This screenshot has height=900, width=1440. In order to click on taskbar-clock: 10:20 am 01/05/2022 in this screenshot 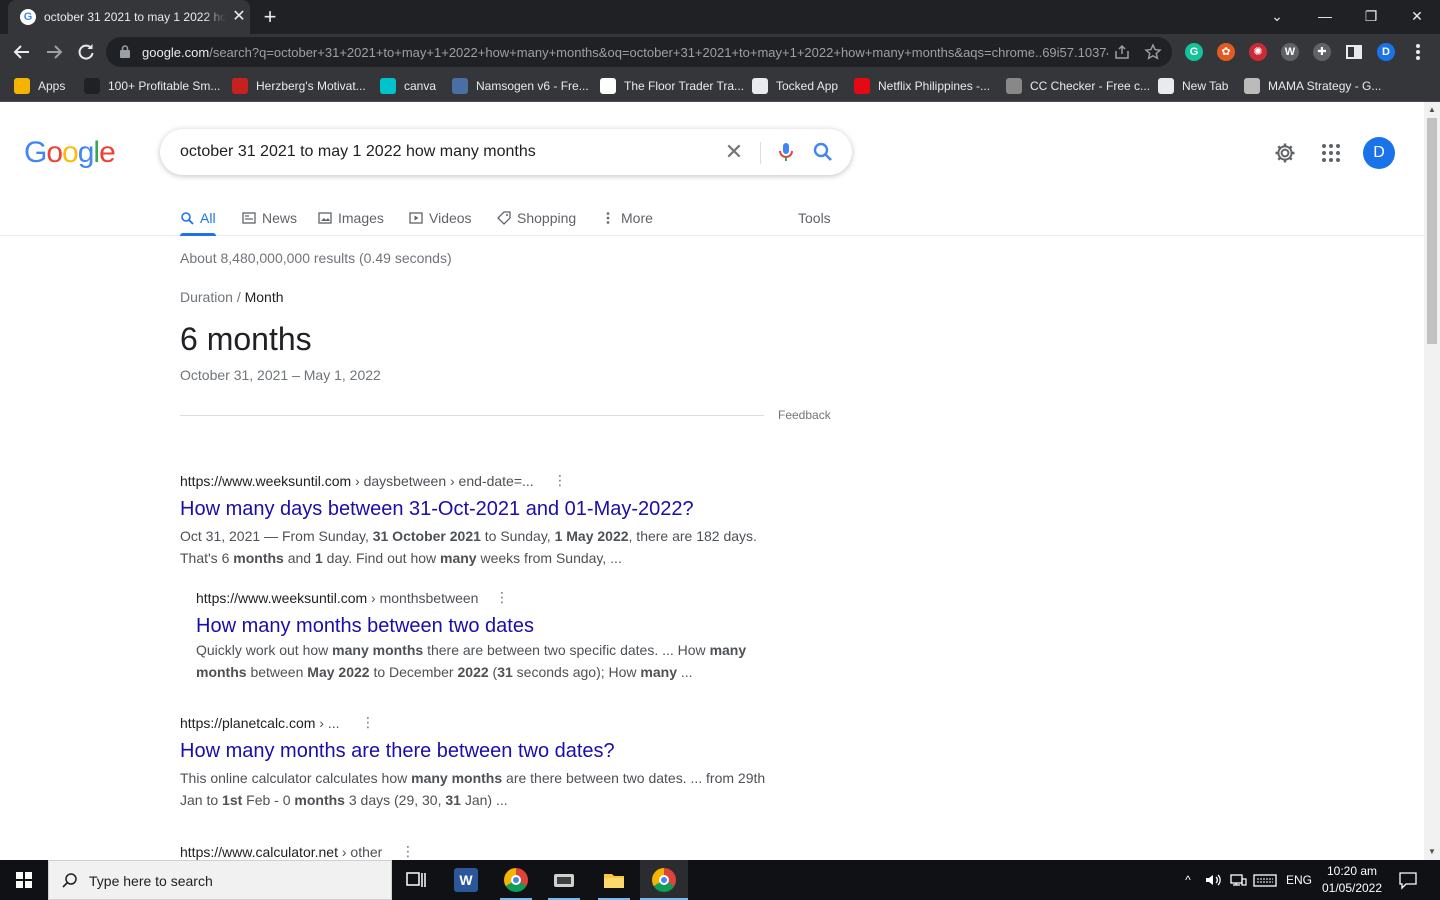, I will do `click(1352, 880)`.